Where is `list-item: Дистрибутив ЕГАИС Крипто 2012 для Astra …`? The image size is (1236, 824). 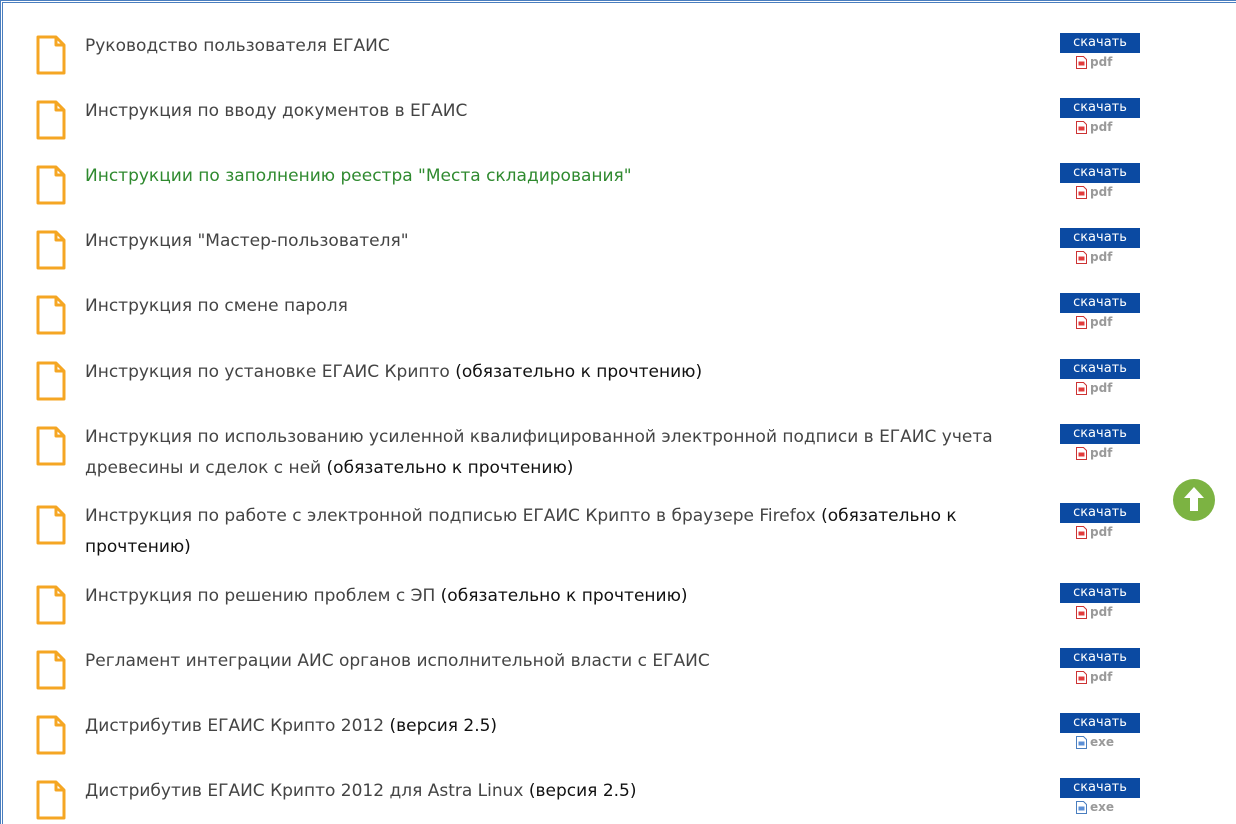 list-item: Дистрибутив ЕГАИС Крипто 2012 для Astra … is located at coordinates (619, 800).